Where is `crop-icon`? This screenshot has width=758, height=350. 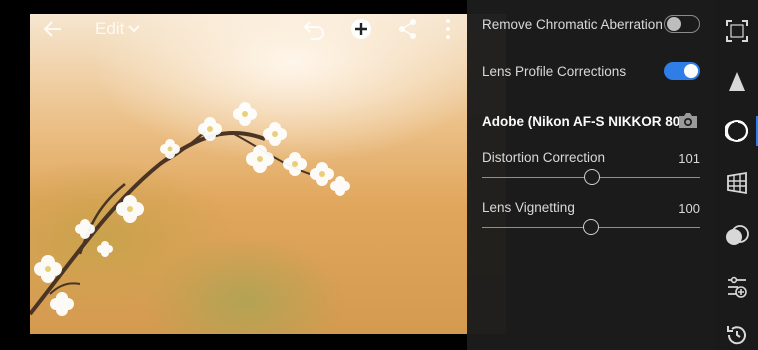
crop-icon is located at coordinates (737, 31).